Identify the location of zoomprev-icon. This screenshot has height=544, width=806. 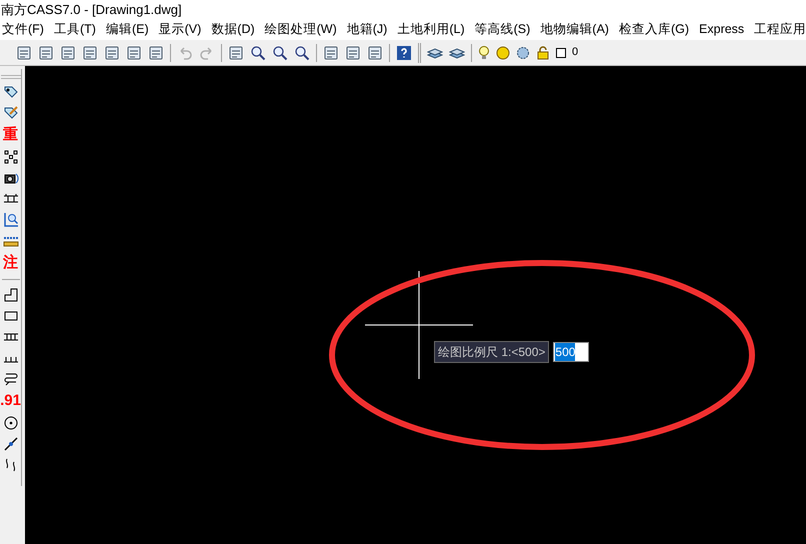
(302, 52).